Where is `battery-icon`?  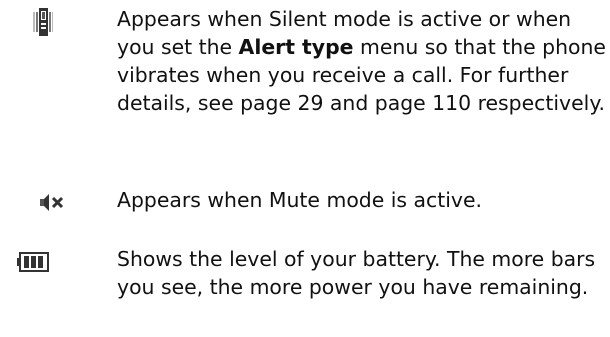 battery-icon is located at coordinates (33, 262).